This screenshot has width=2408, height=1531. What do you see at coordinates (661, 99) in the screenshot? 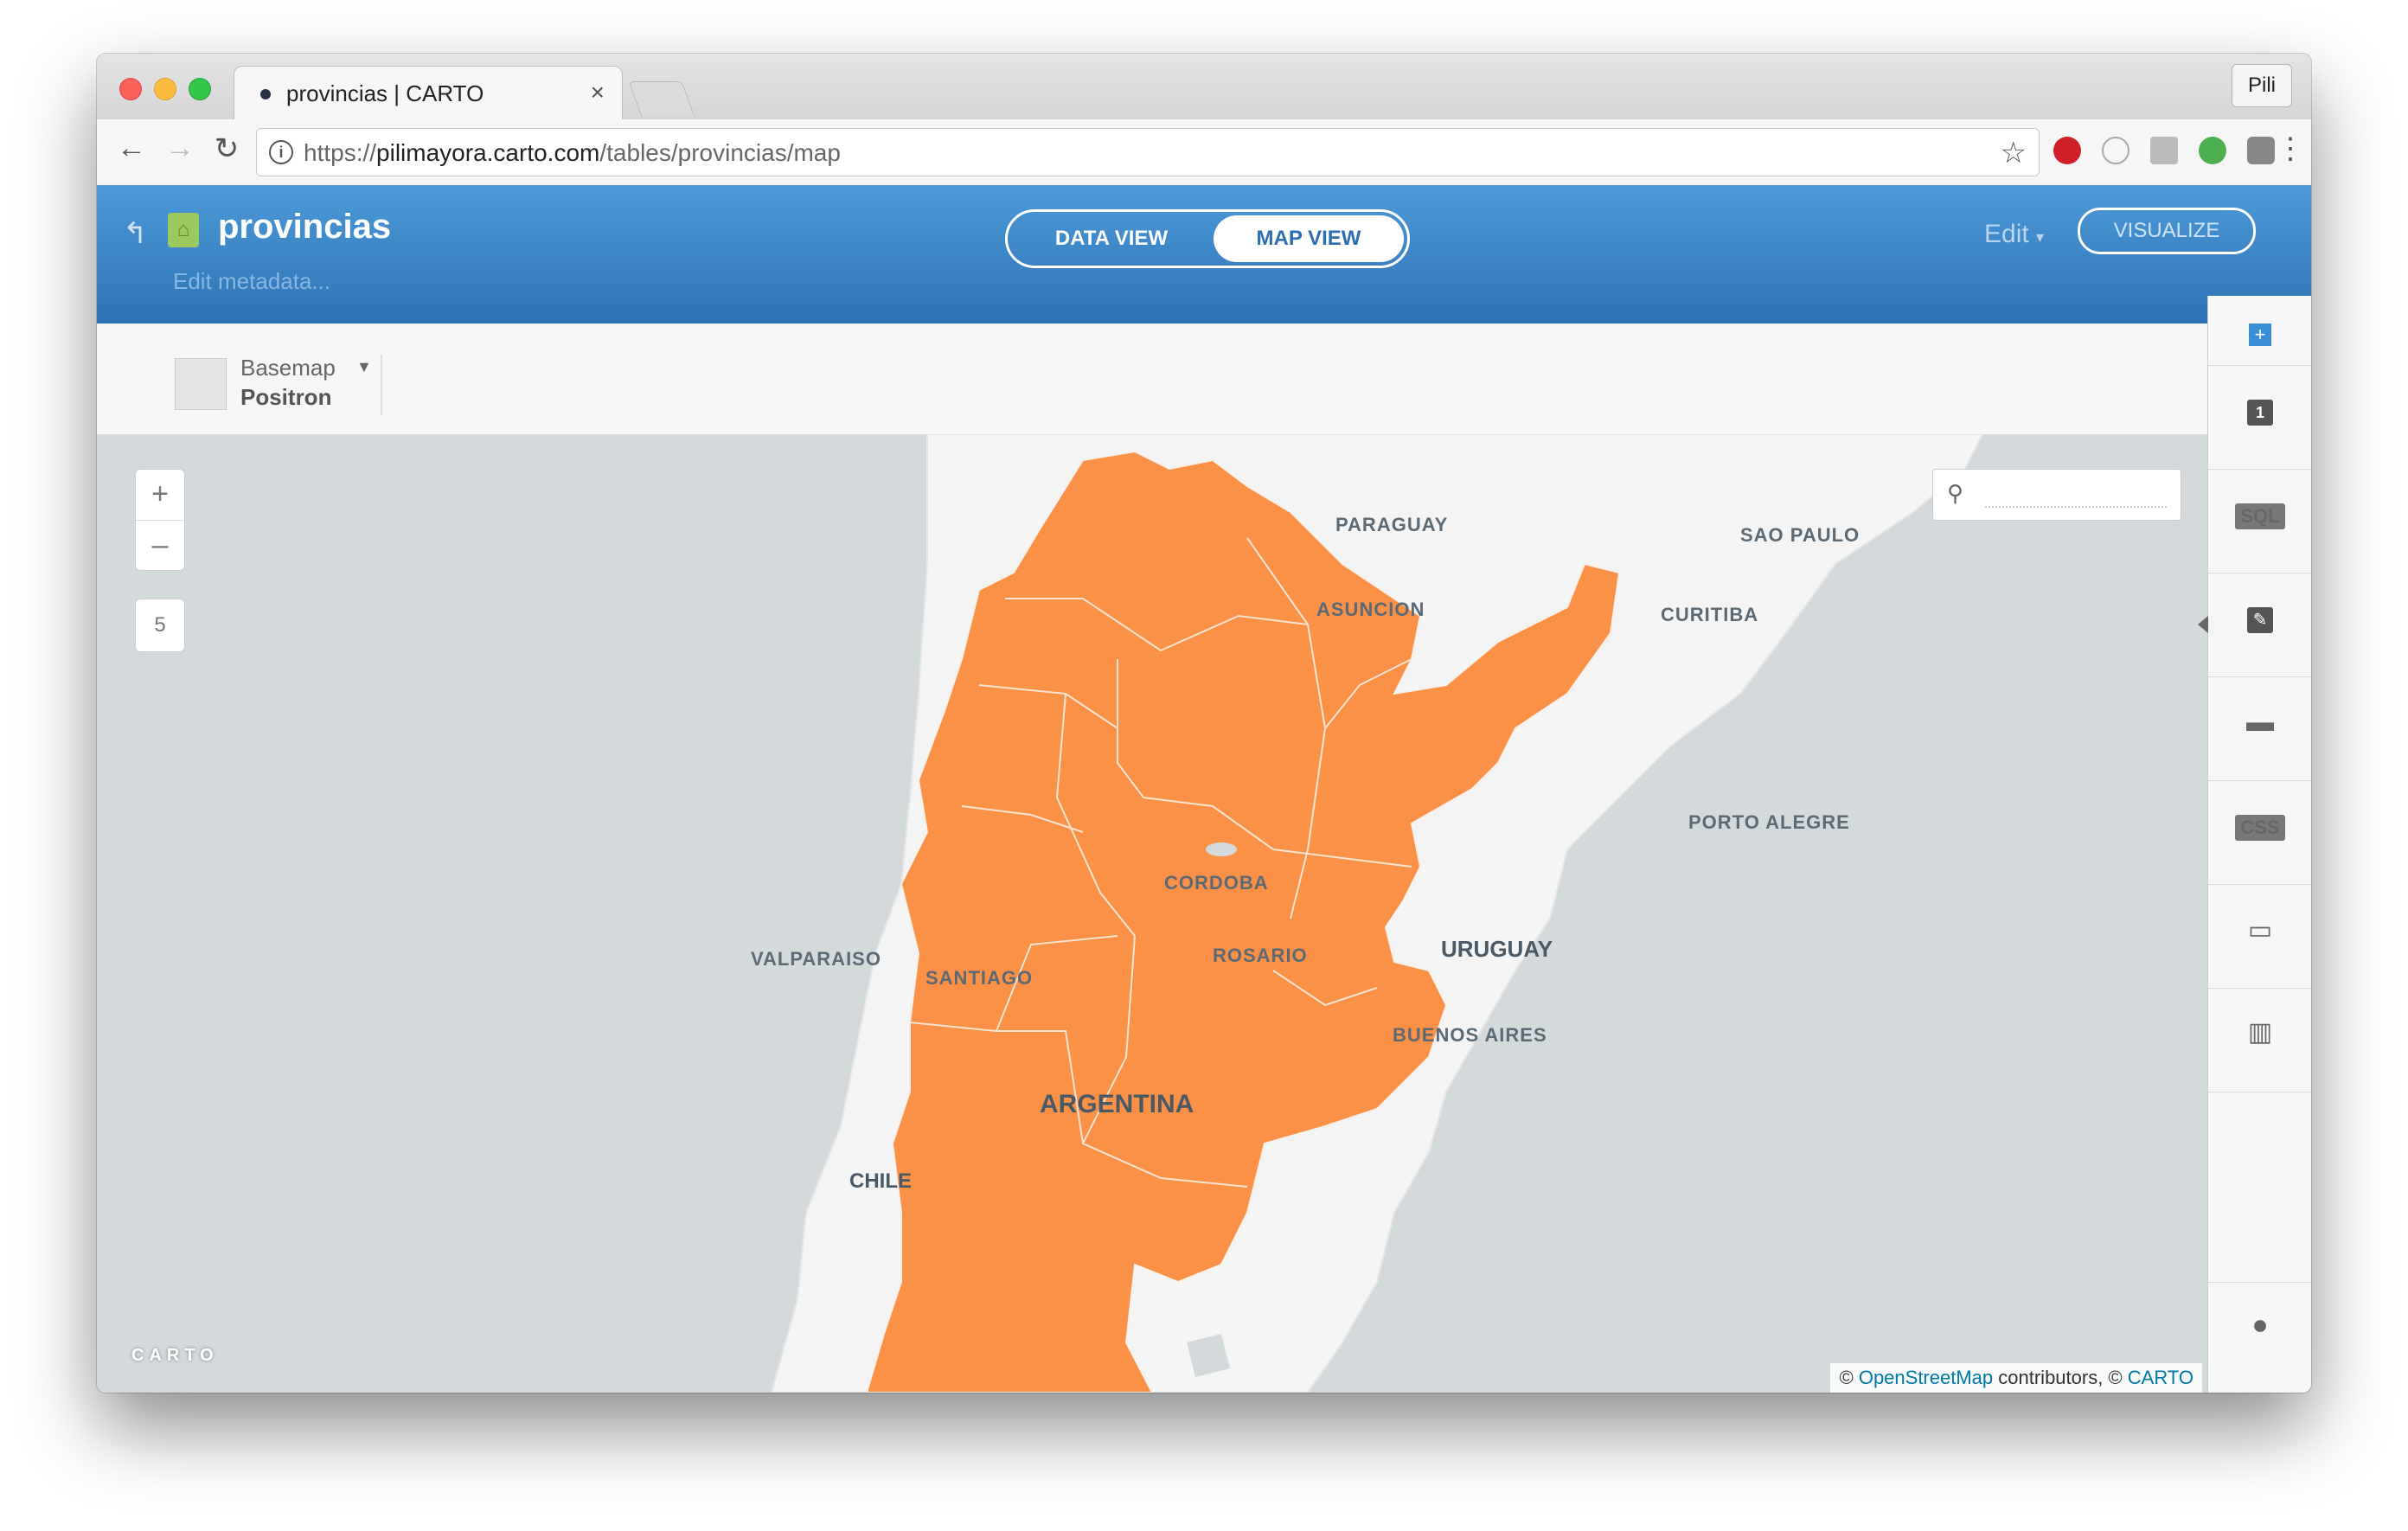
I see `new-tab-button` at bounding box center [661, 99].